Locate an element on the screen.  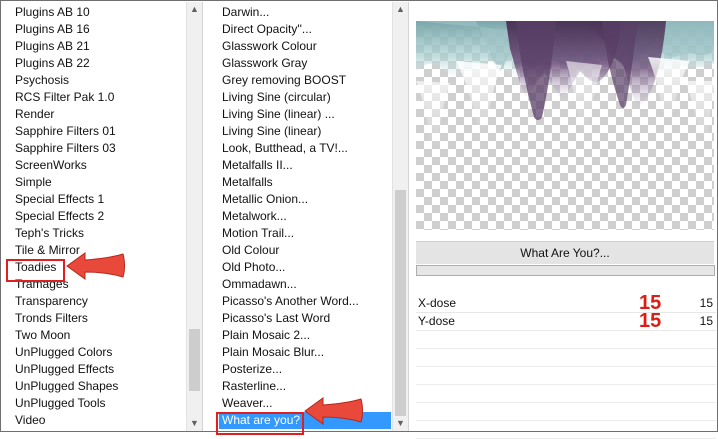
annotation-highlight-category is located at coordinates (35, 270).